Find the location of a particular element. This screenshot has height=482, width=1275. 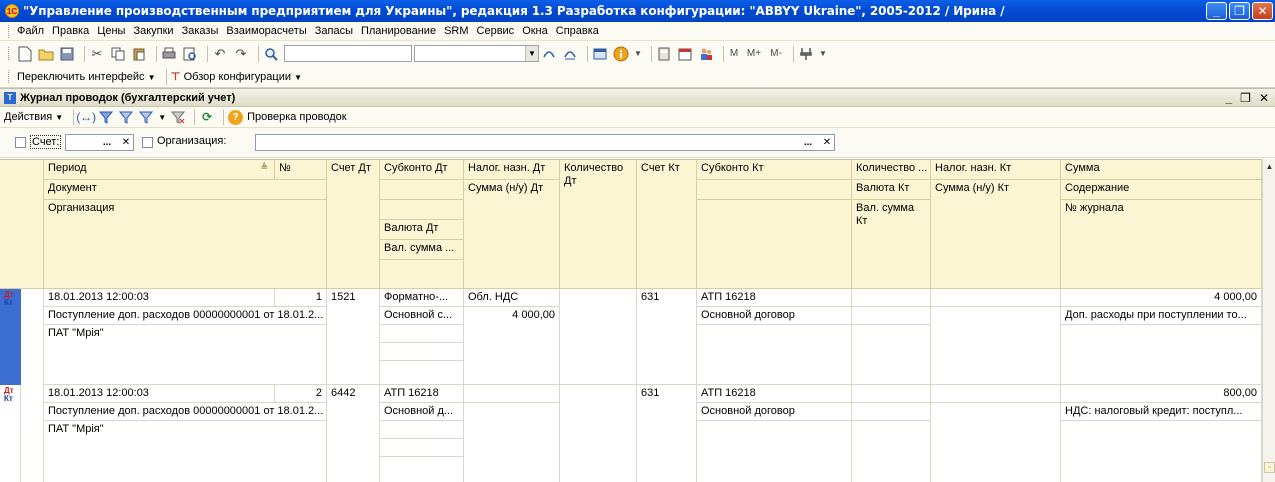

row-marker-selected: Дт Кт is located at coordinates (10, 337).